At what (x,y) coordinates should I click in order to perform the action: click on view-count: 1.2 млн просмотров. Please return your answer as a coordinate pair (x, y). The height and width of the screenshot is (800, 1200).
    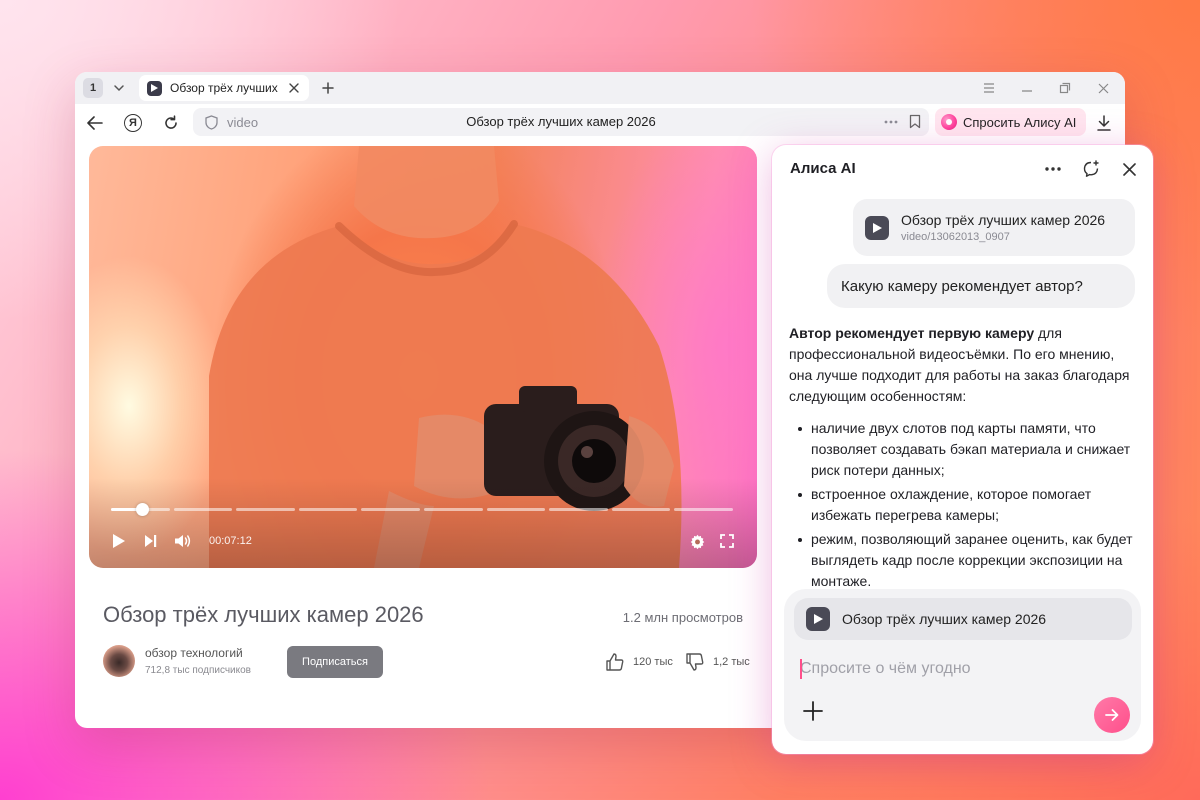
    Looking at the image, I should click on (682, 617).